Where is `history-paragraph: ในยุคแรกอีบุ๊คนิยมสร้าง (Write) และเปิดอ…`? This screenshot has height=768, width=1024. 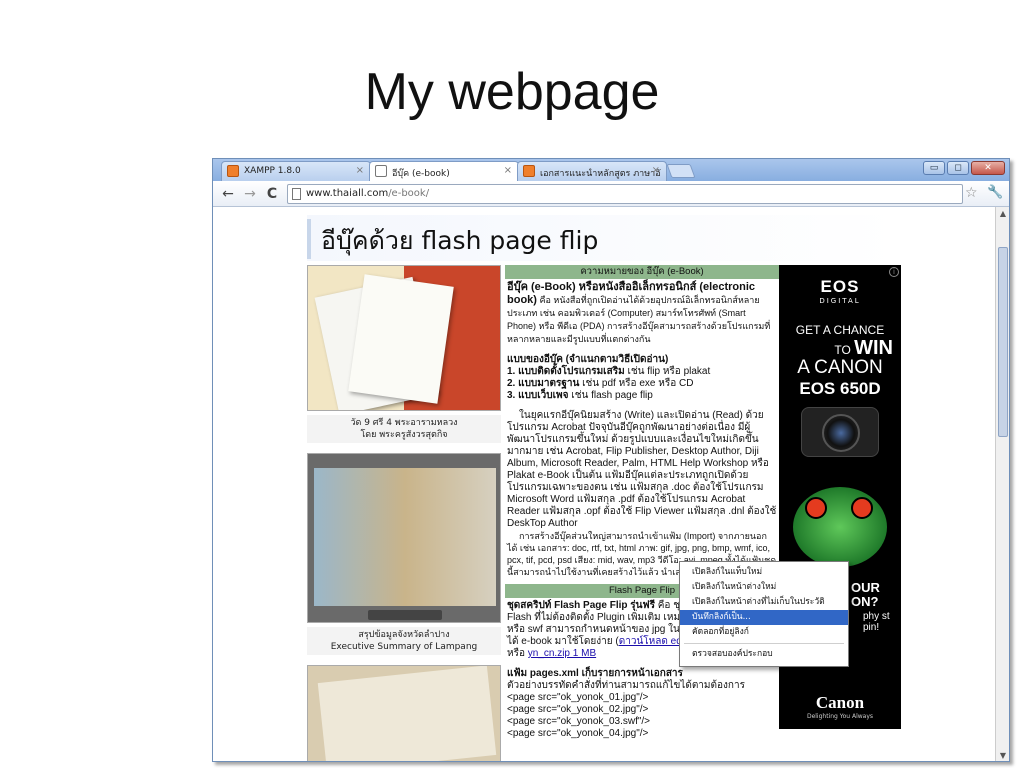
history-paragraph: ในยุคแรกอีบุ๊คนิยมสร้าง (Write) และเปิดอ… is located at coordinates (642, 469).